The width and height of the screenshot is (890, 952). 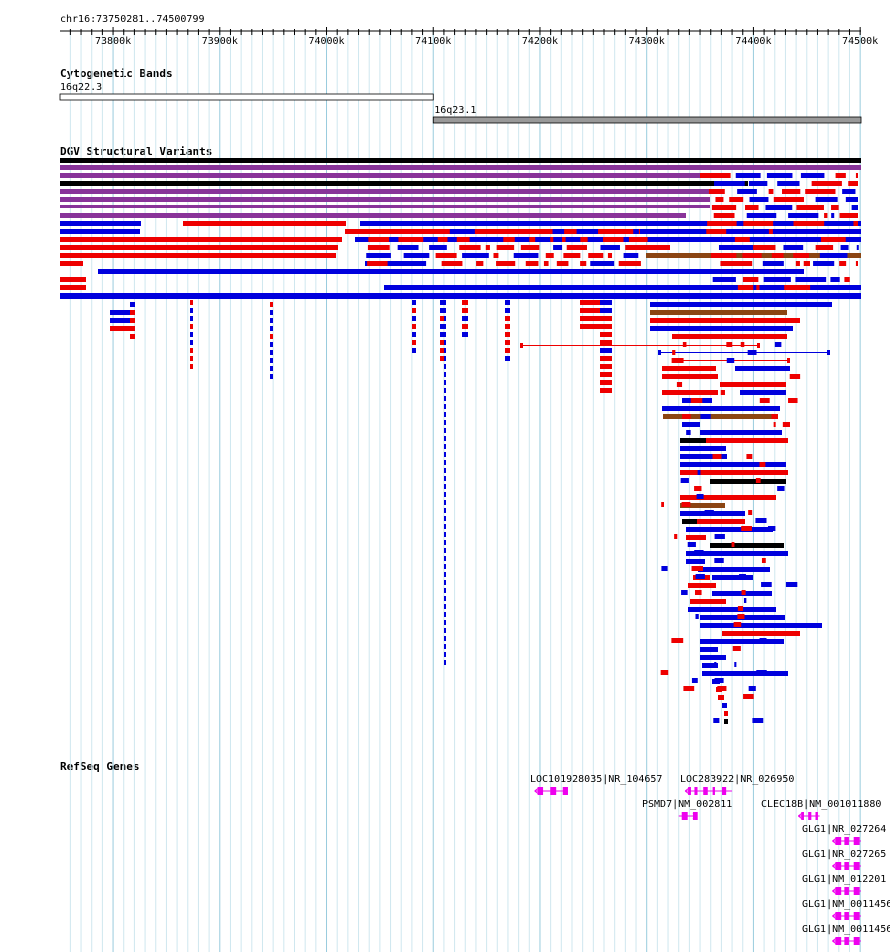 What do you see at coordinates (647, 120) in the screenshot?
I see `cytoband-gpos` at bounding box center [647, 120].